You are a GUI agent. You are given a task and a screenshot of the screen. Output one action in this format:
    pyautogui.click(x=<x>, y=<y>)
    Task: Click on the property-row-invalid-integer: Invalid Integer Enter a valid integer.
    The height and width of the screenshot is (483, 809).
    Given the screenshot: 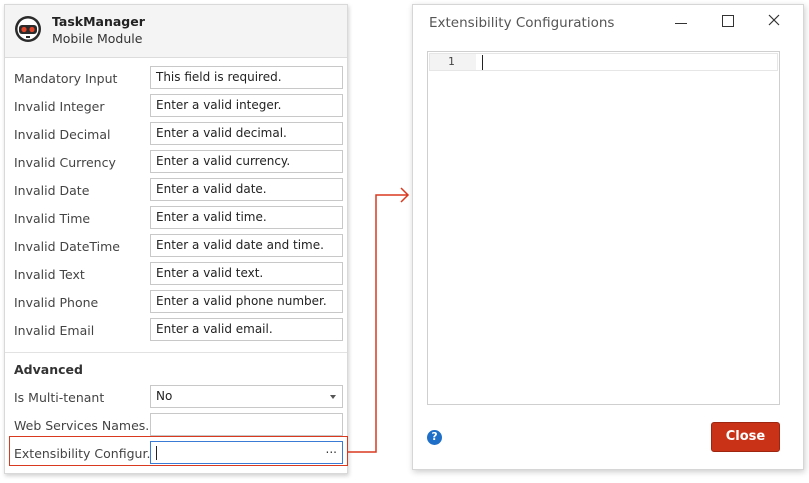 What is the action you would take?
    pyautogui.click(x=176, y=107)
    